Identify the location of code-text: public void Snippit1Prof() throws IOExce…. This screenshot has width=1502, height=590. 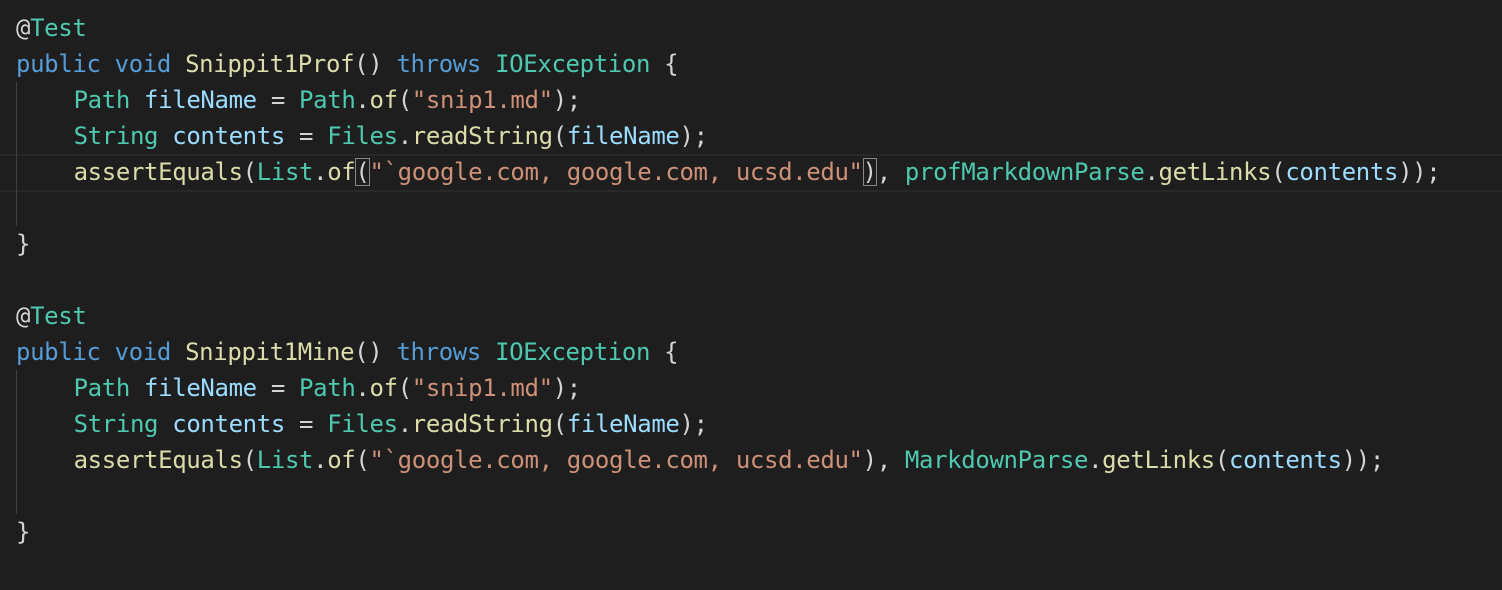
(347, 64).